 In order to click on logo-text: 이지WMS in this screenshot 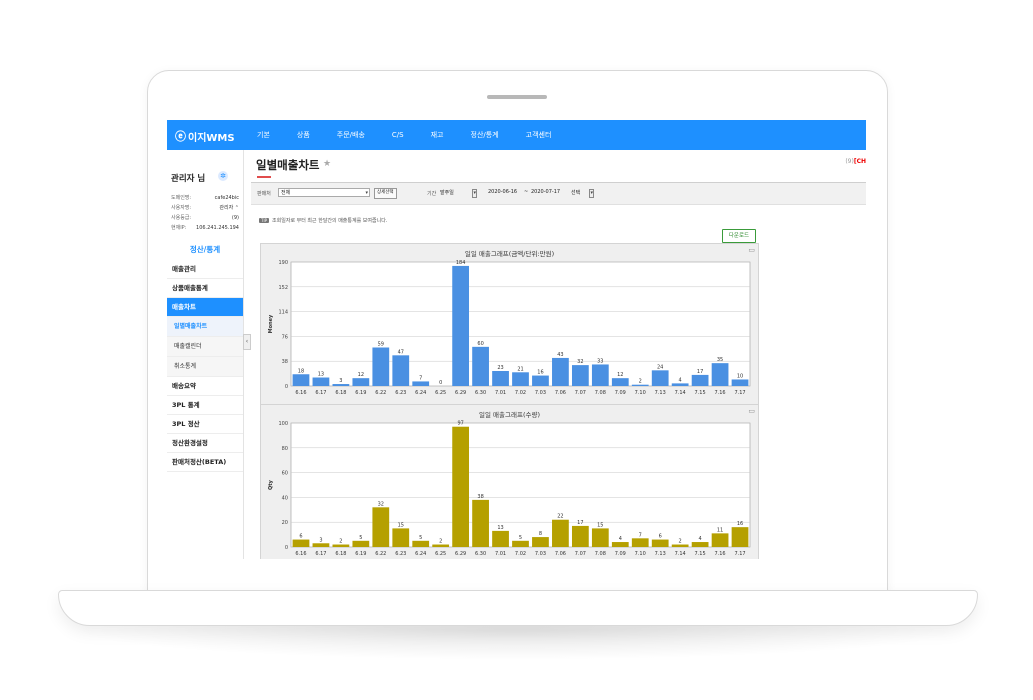, I will do `click(211, 138)`.